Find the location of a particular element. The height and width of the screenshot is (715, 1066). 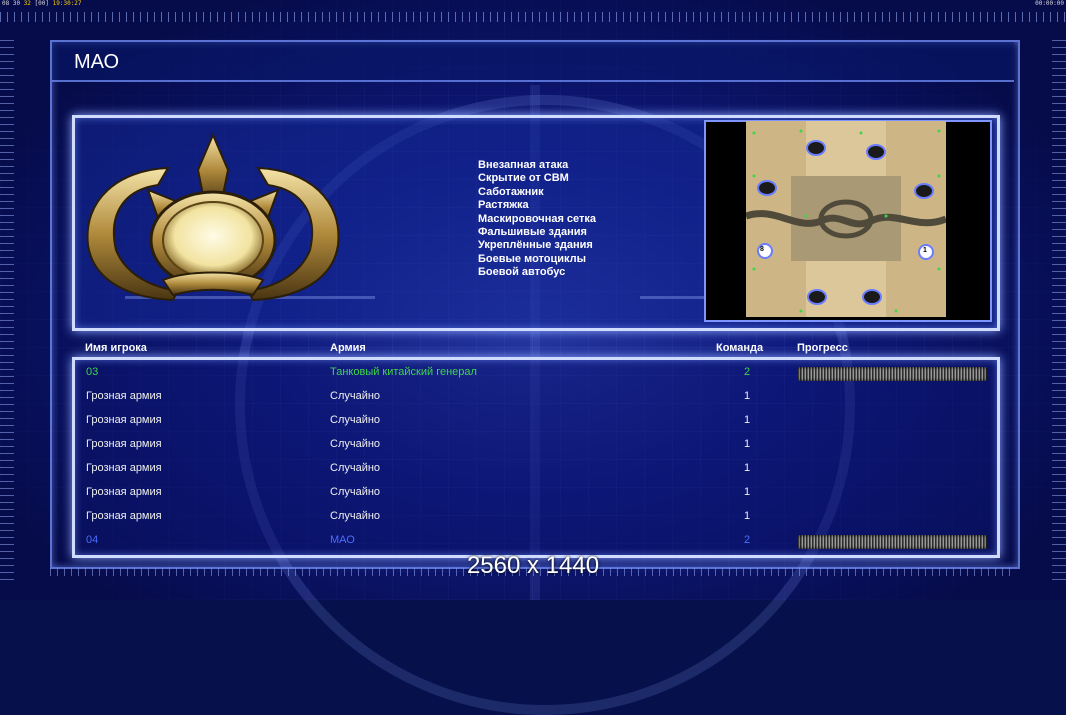

rule-item: Фальшивые здания is located at coordinates (532, 232).